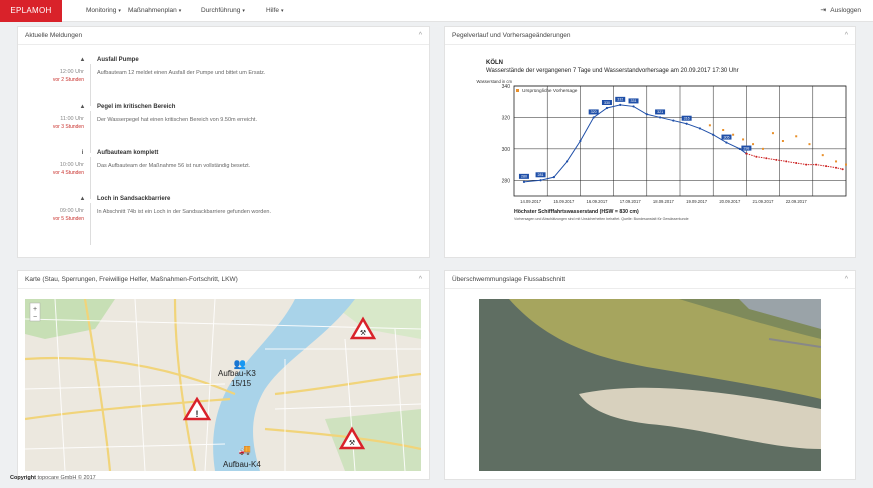 The width and height of the screenshot is (873, 488). What do you see at coordinates (31, 11) in the screenshot?
I see `brand-logo: EPLAMOH` at bounding box center [31, 11].